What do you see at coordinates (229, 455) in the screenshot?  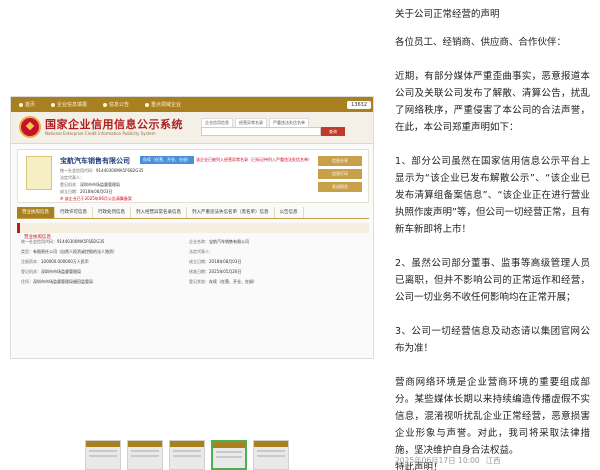 I see `thumbnail-selected` at bounding box center [229, 455].